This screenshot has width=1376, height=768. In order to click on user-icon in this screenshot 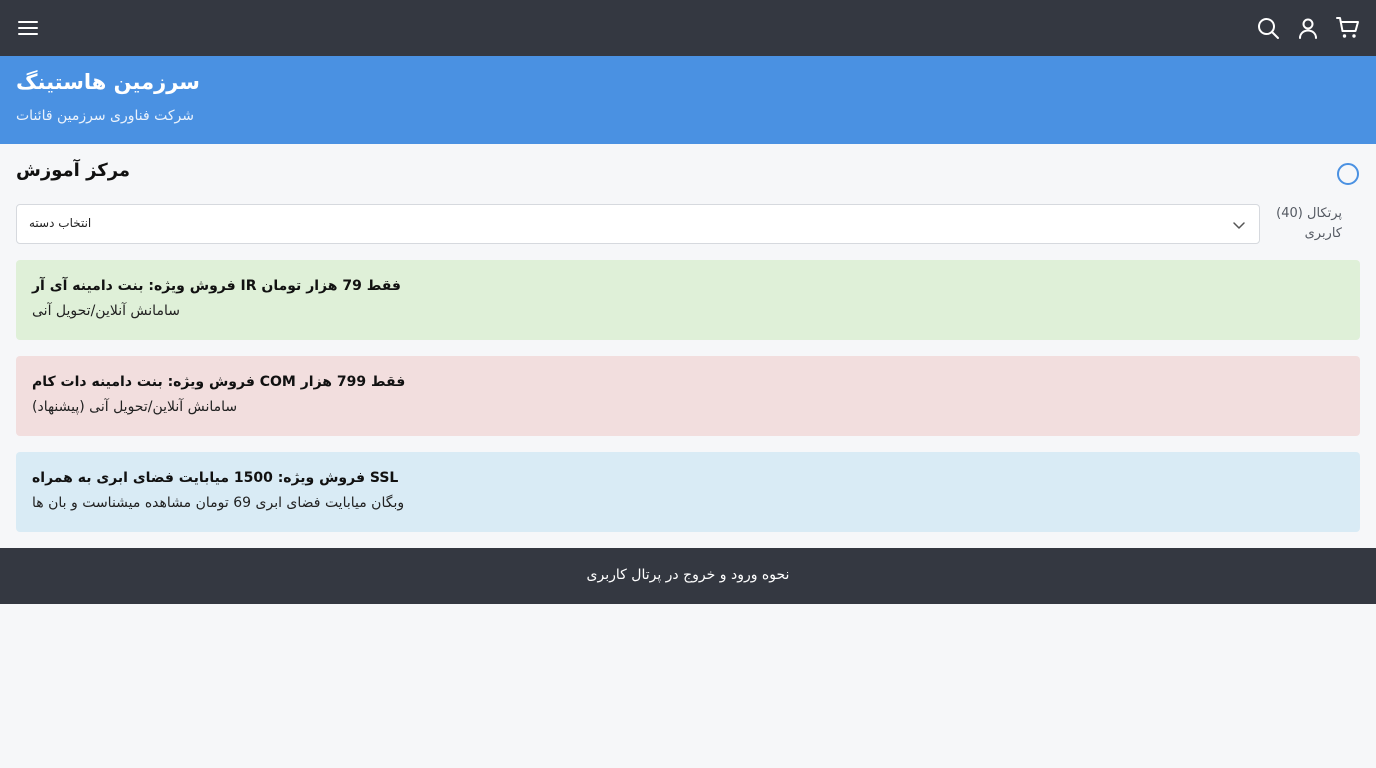, I will do `click(1308, 28)`.